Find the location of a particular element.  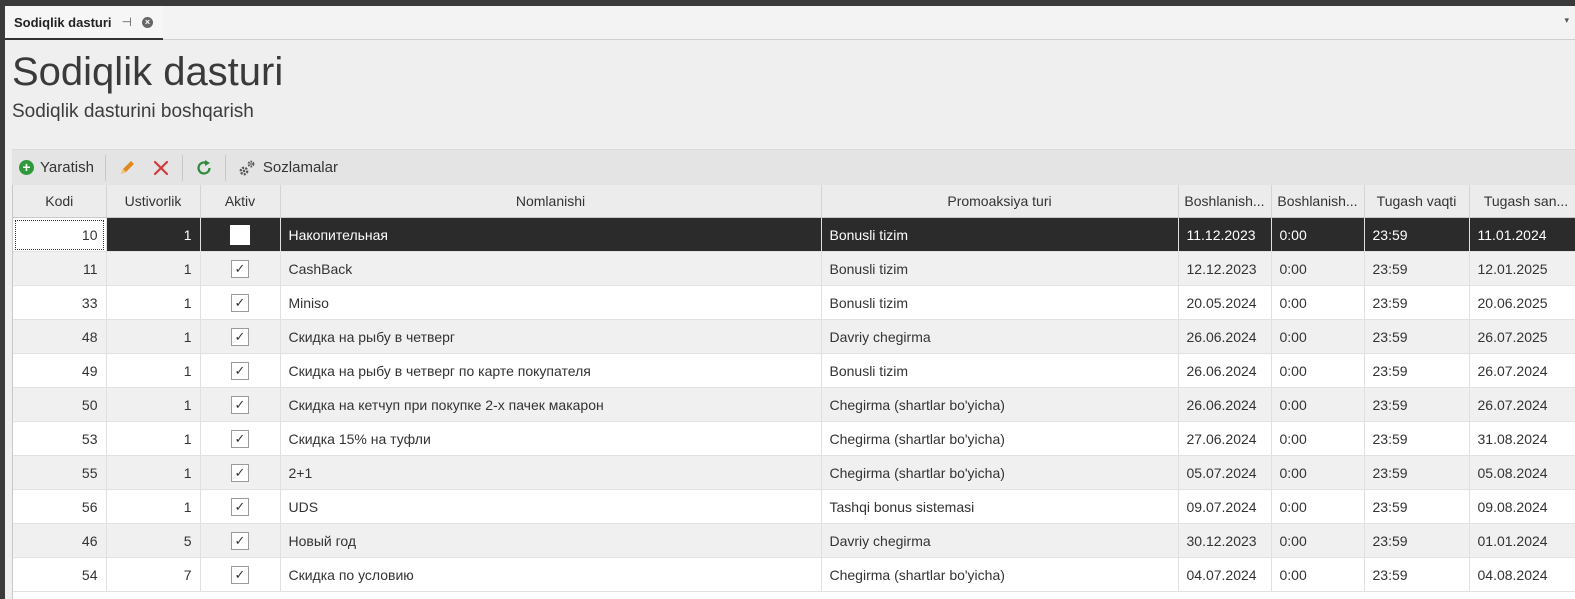

cell-boshlanish-sanasi: 27.06.2024 is located at coordinates (1225, 438).